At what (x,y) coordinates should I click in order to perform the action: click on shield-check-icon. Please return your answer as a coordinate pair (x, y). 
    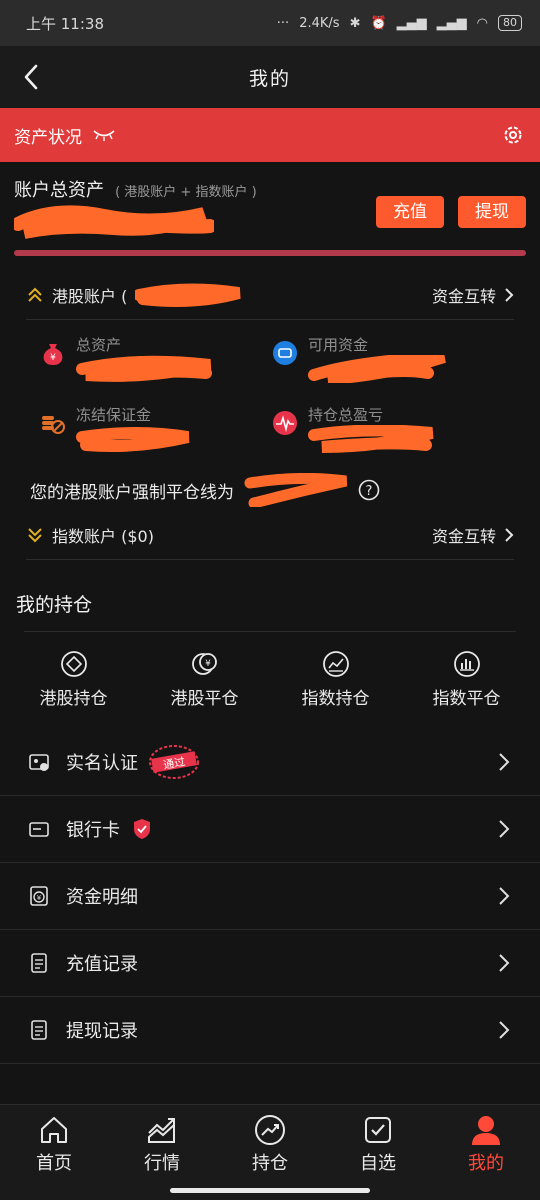
    Looking at the image, I should click on (142, 829).